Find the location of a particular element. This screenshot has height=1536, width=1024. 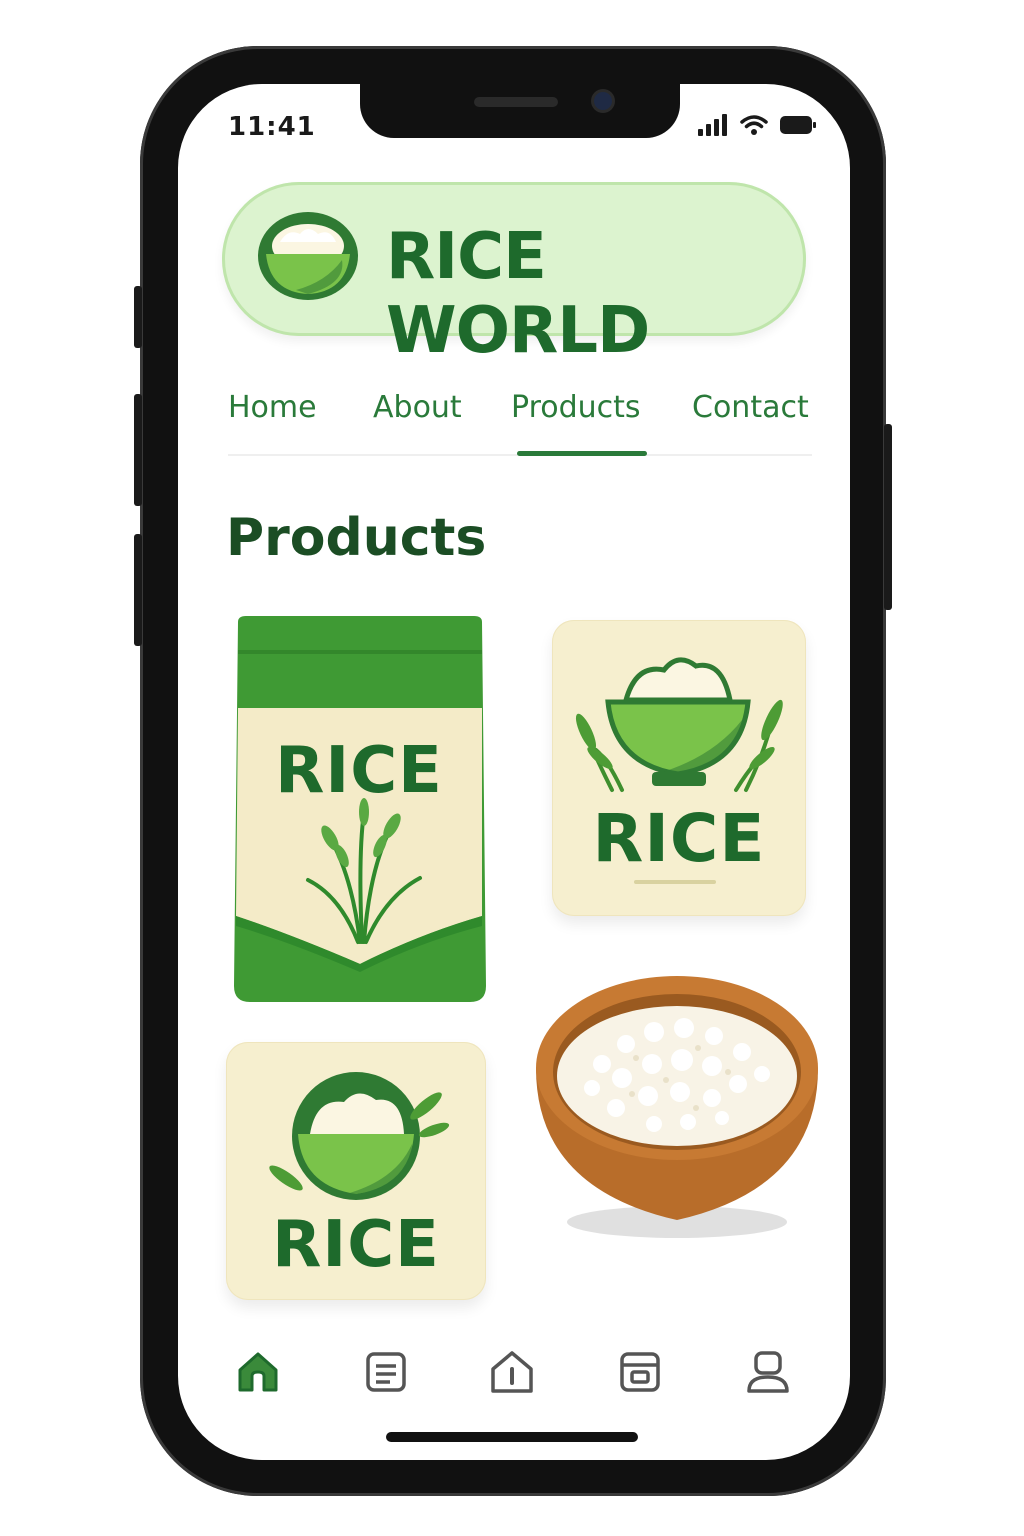

rice-bowl-icon is located at coordinates (308, 256).